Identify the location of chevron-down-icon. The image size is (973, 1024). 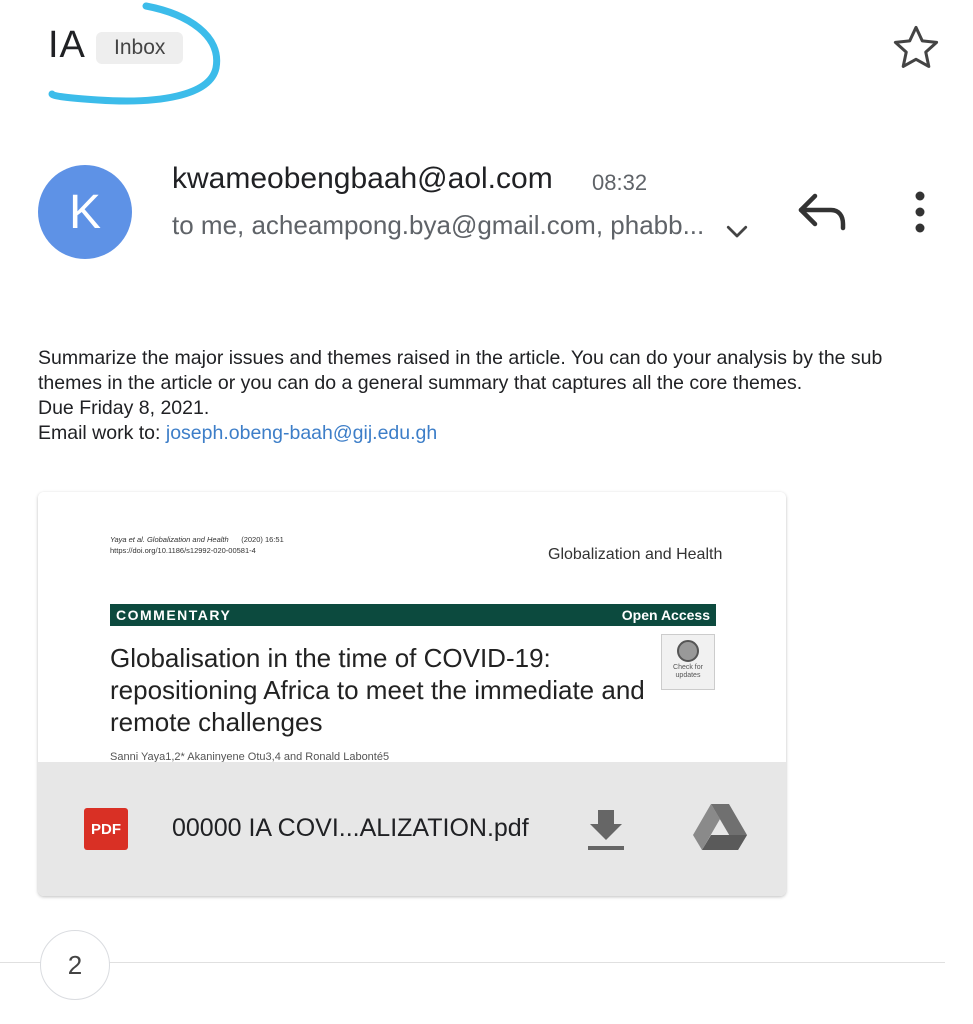
(737, 231).